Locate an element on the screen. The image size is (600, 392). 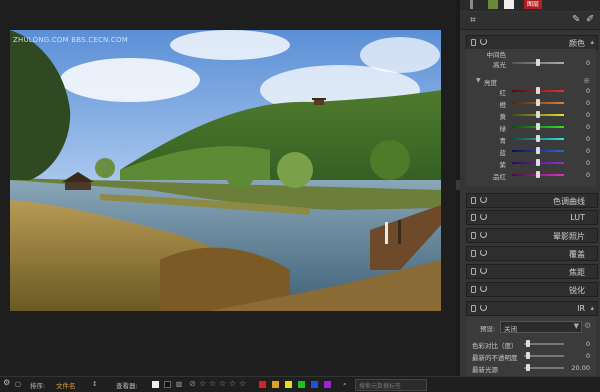
section-label: 锐化 is located at coordinates (577, 290).